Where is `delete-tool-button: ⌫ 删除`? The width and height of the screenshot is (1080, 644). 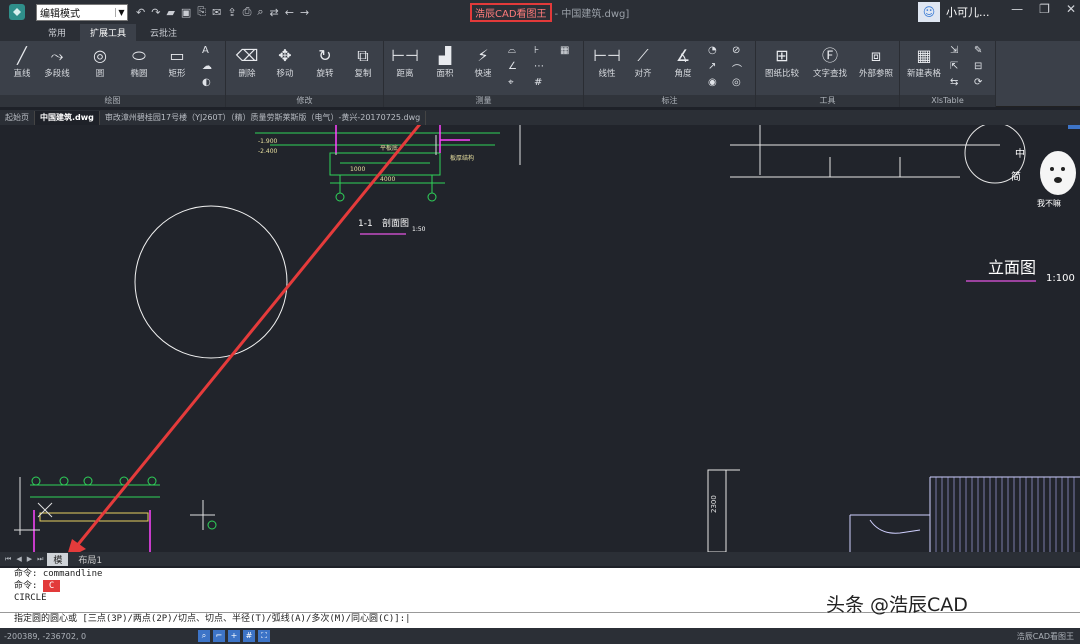
delete-tool-button: ⌫ 删除 is located at coordinates (247, 62).